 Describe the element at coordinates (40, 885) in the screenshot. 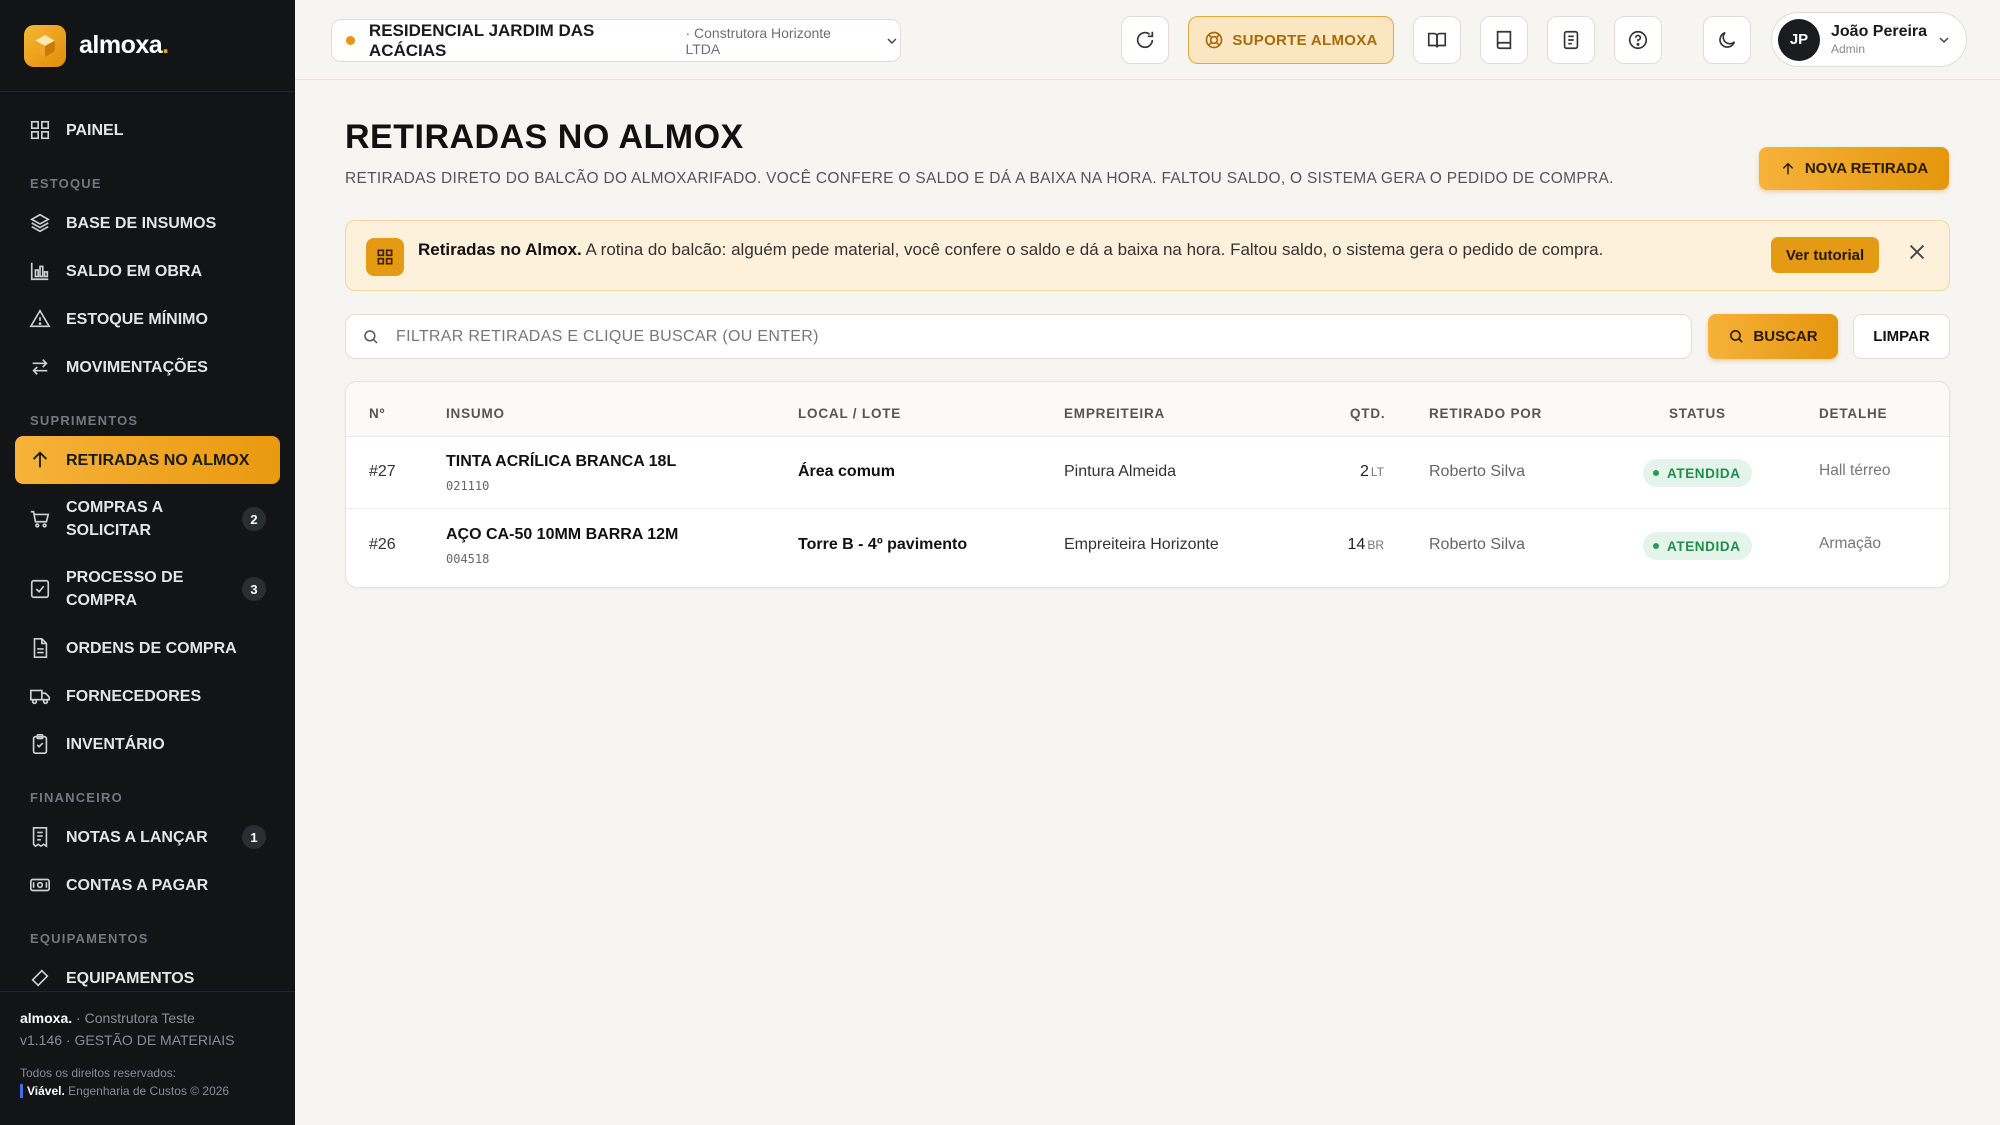

I see `cash-icon` at that location.